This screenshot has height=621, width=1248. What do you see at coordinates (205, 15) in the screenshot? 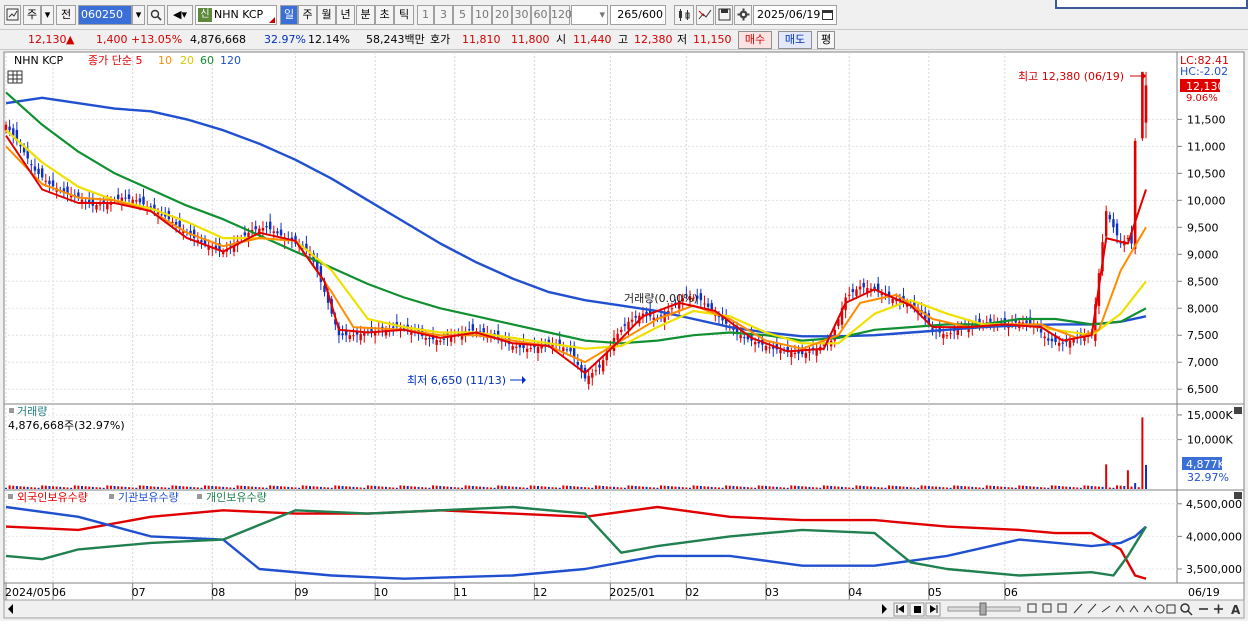
I see `new-badge: 신` at bounding box center [205, 15].